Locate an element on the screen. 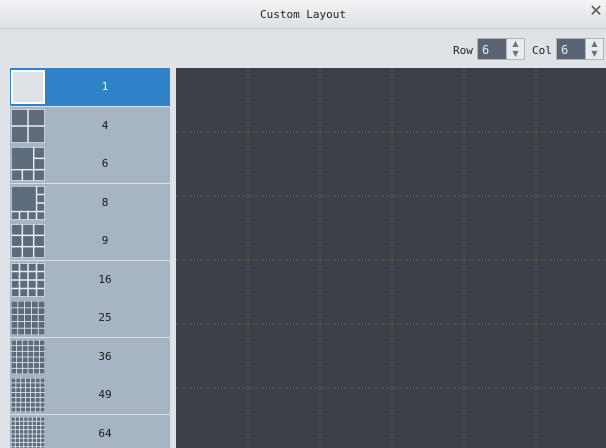 Image resolution: width=606 pixels, height=448 pixels. row-spinbox: 6 ▲ ▼ is located at coordinates (501, 49).